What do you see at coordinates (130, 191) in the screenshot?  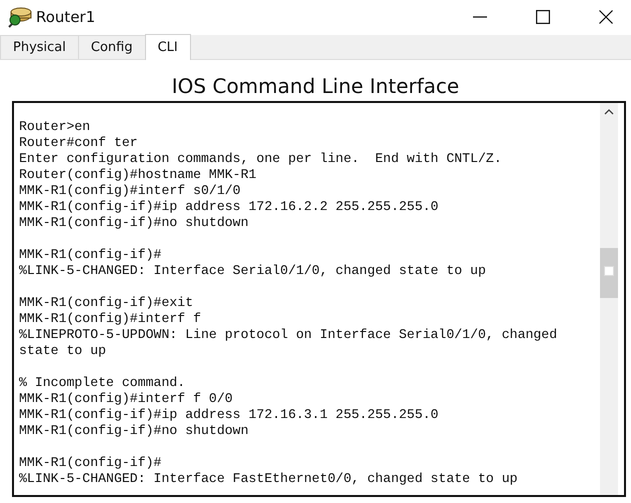 I see `terminal-line: MMK-R1(config)#interf s0/1/0` at bounding box center [130, 191].